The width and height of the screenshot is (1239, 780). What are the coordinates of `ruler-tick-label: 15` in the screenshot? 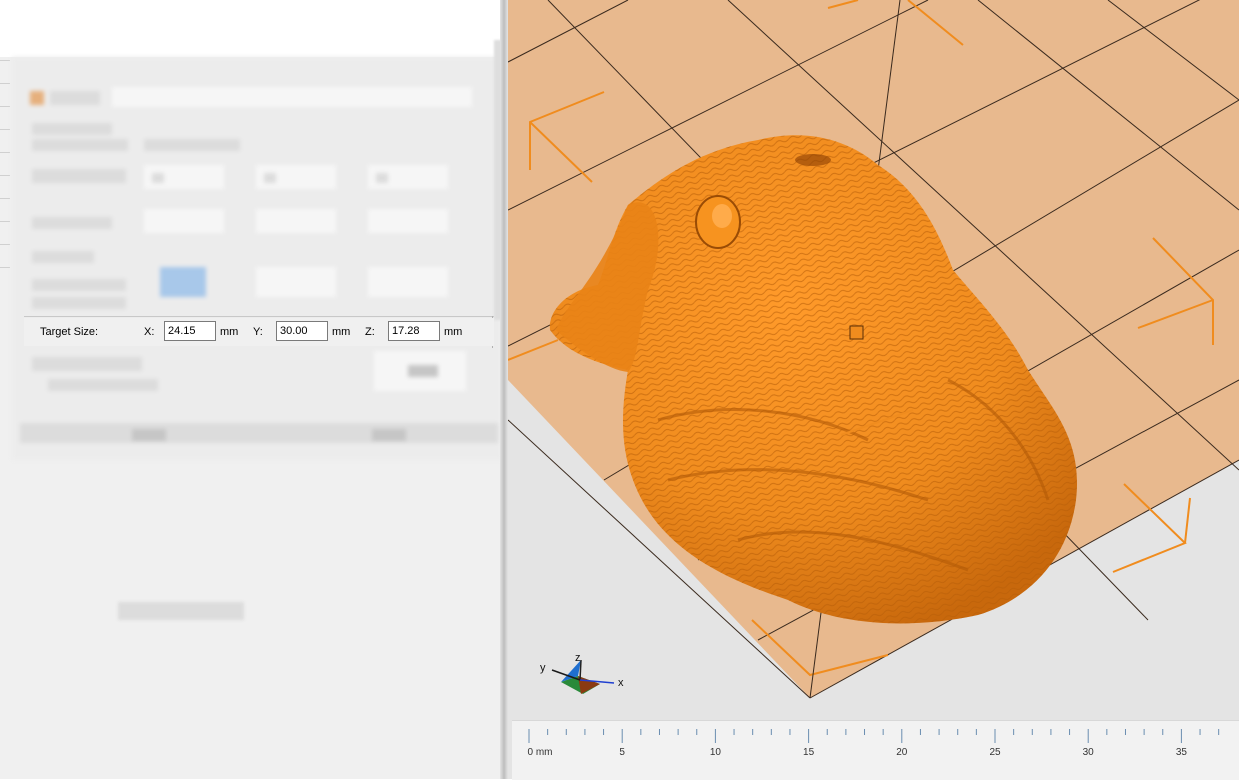 It's located at (809, 752).